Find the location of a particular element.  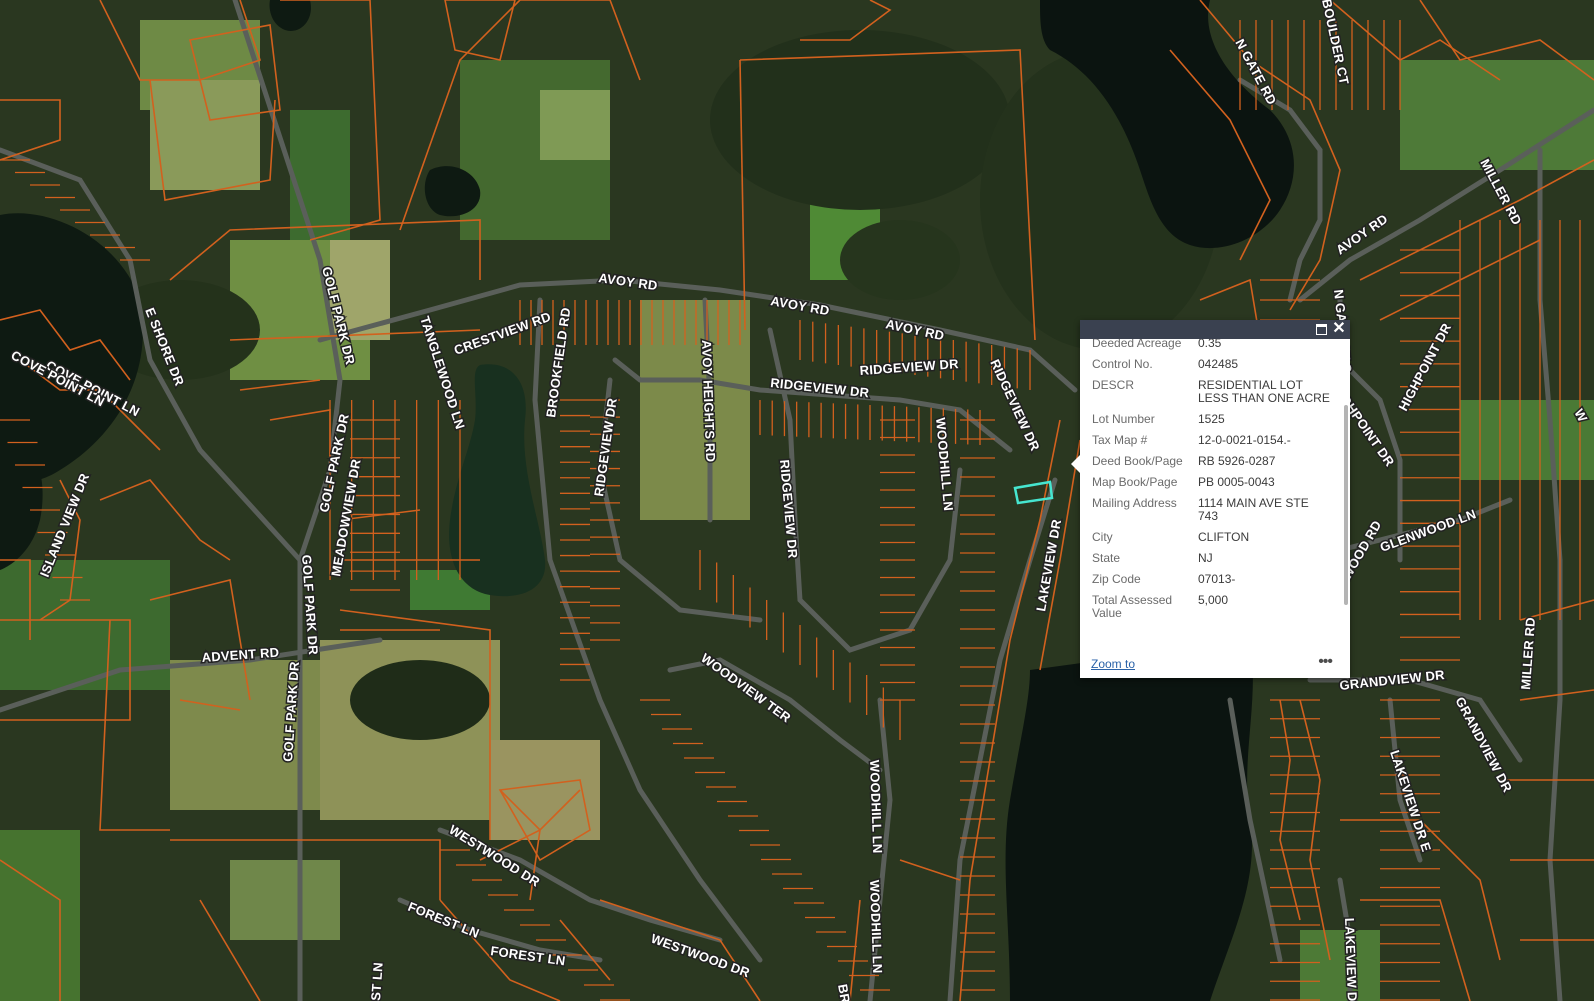

attribute-value: NJ is located at coordinates (1205, 558).